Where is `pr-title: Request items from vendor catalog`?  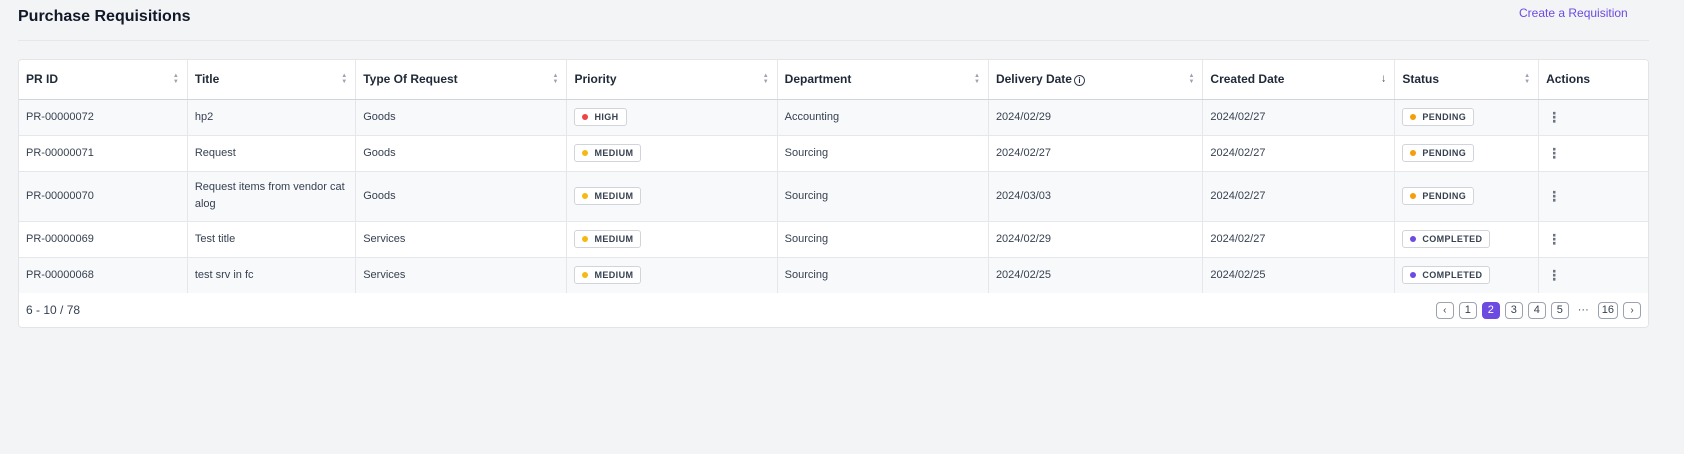
pr-title: Request items from vendor catalog is located at coordinates (269, 195).